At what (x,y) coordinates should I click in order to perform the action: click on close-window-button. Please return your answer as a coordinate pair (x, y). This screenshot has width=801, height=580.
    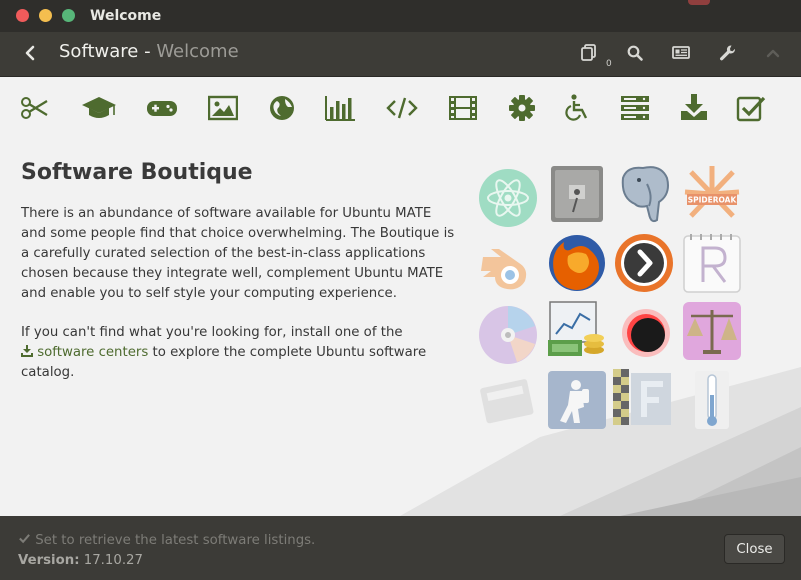
    Looking at the image, I should click on (22, 15).